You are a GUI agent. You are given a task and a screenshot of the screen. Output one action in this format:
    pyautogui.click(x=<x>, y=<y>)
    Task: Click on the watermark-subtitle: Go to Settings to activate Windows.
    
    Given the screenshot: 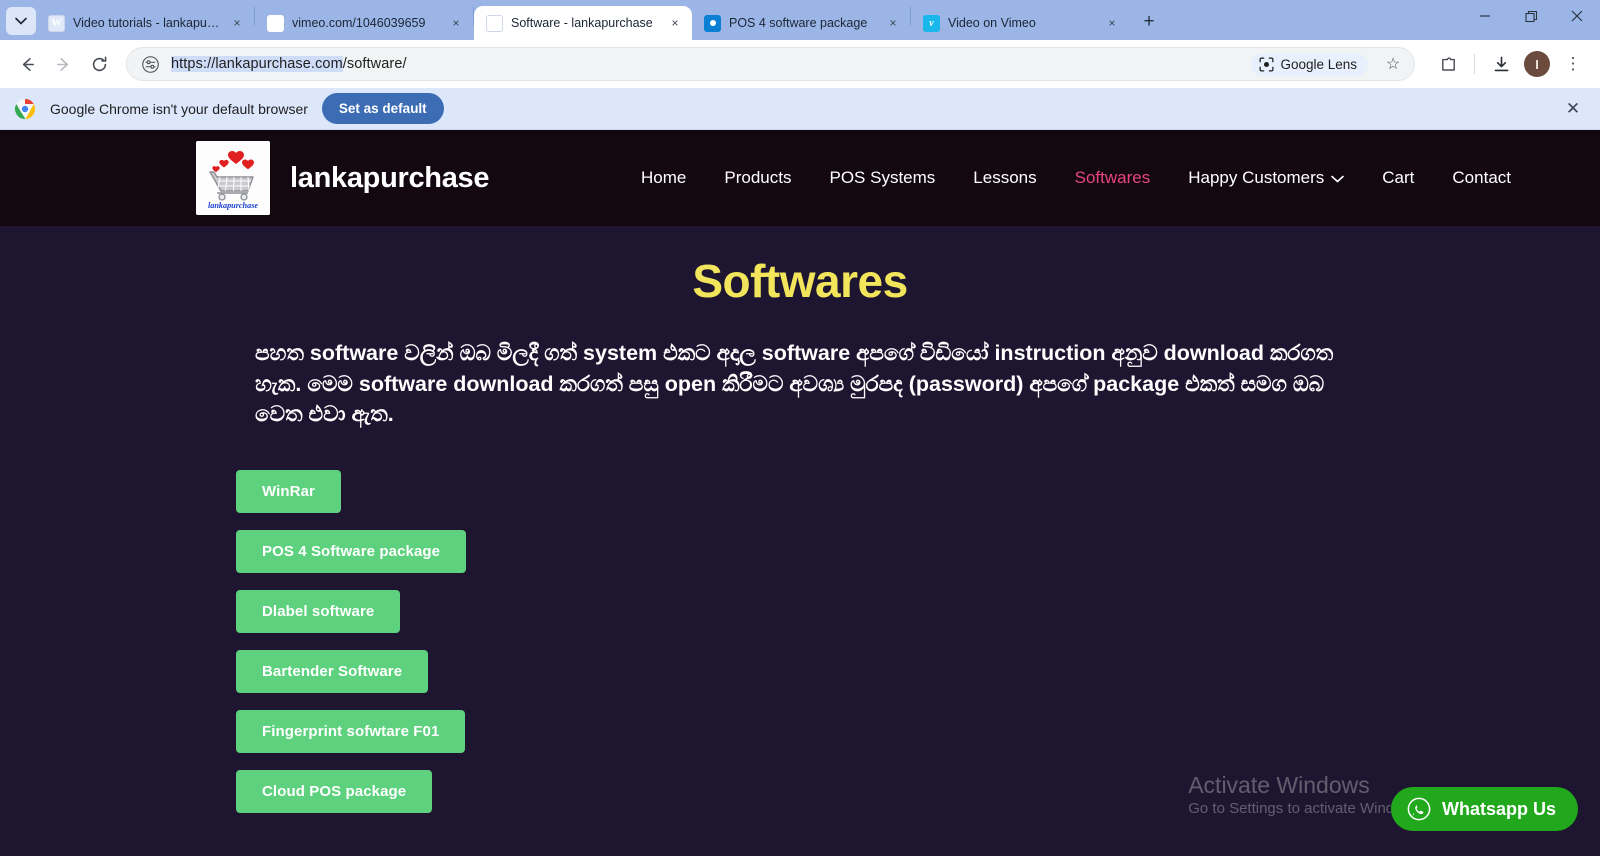 What is the action you would take?
    pyautogui.click(x=1306, y=808)
    